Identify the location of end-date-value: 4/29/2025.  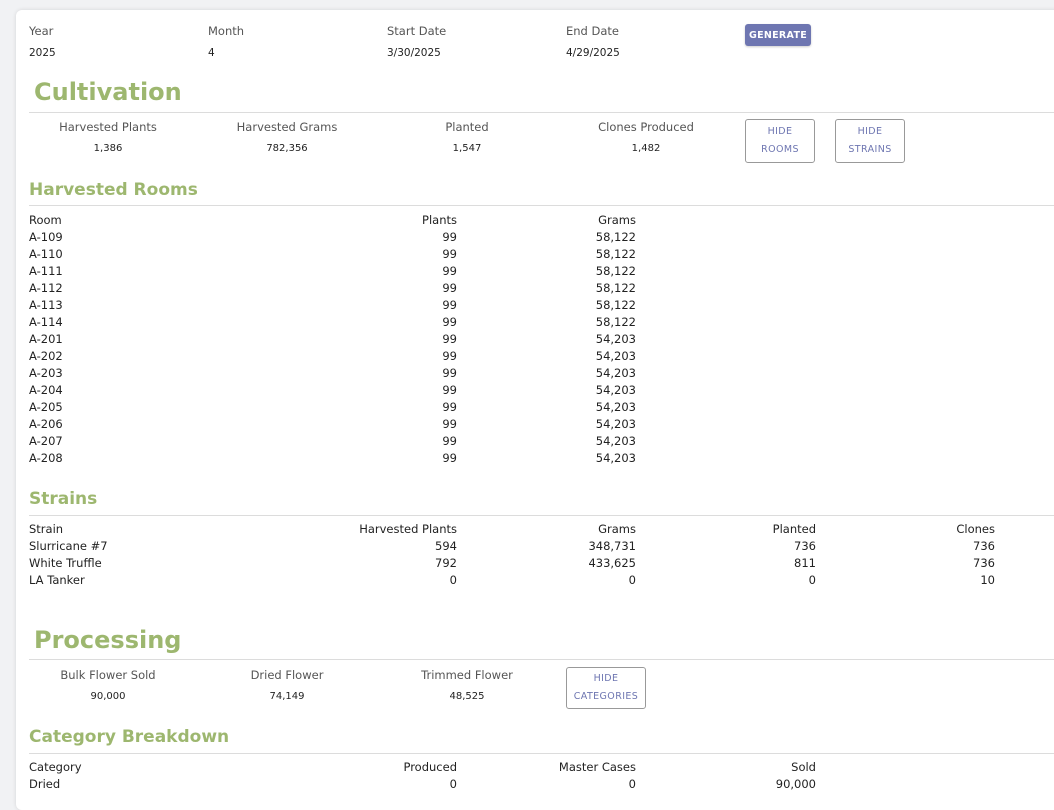
(593, 53).